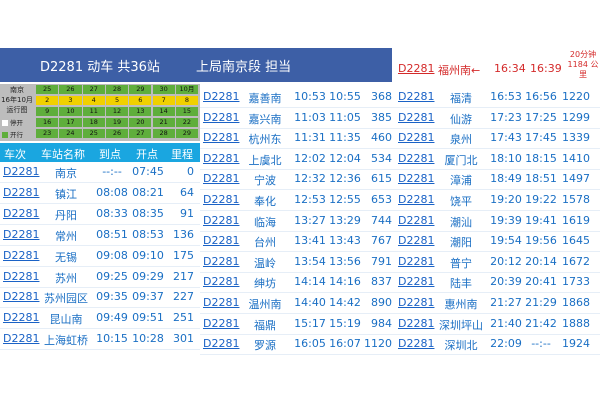 This screenshot has width=600, height=402. Describe the element at coordinates (576, 179) in the screenshot. I see `mileage: 1497` at that location.